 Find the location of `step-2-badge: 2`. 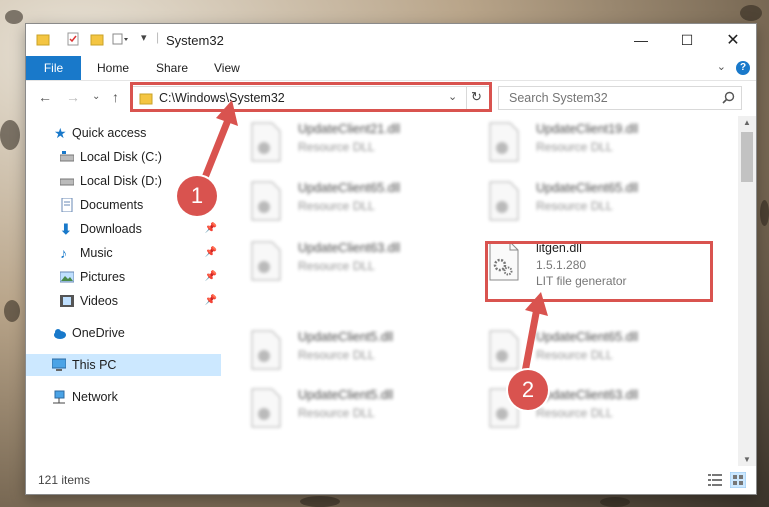

step-2-badge: 2 is located at coordinates (528, 390).